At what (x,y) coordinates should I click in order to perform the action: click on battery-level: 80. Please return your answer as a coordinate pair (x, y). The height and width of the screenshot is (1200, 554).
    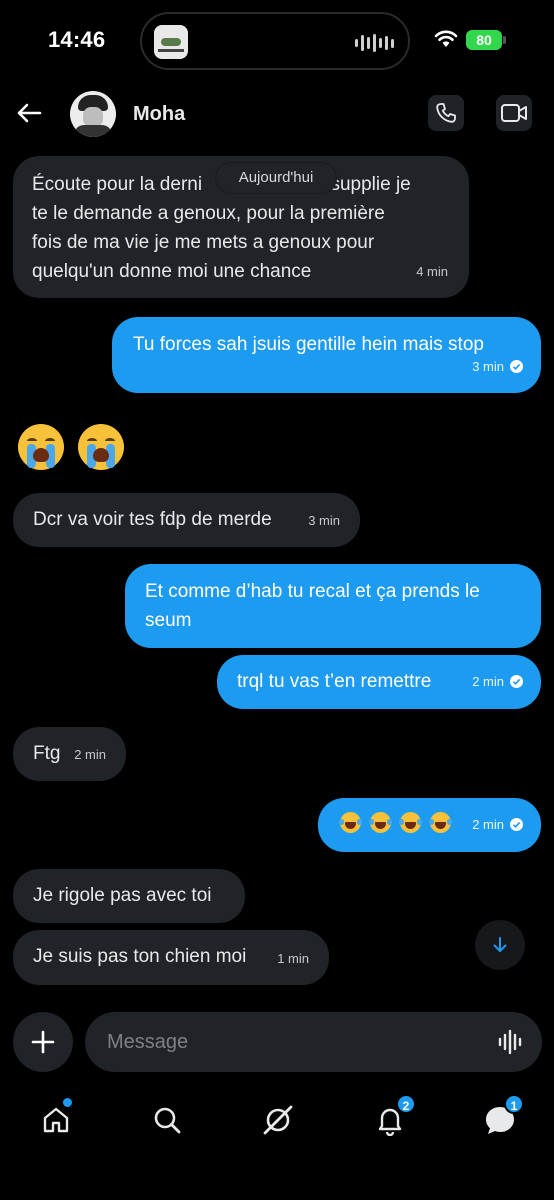
    Looking at the image, I should click on (484, 40).